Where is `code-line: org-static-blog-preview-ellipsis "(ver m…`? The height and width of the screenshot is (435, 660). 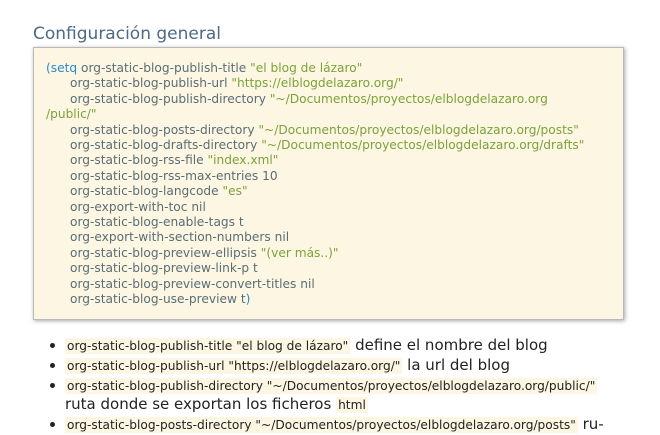 code-line: org-static-blog-preview-ellipsis "(ver m… is located at coordinates (328, 253).